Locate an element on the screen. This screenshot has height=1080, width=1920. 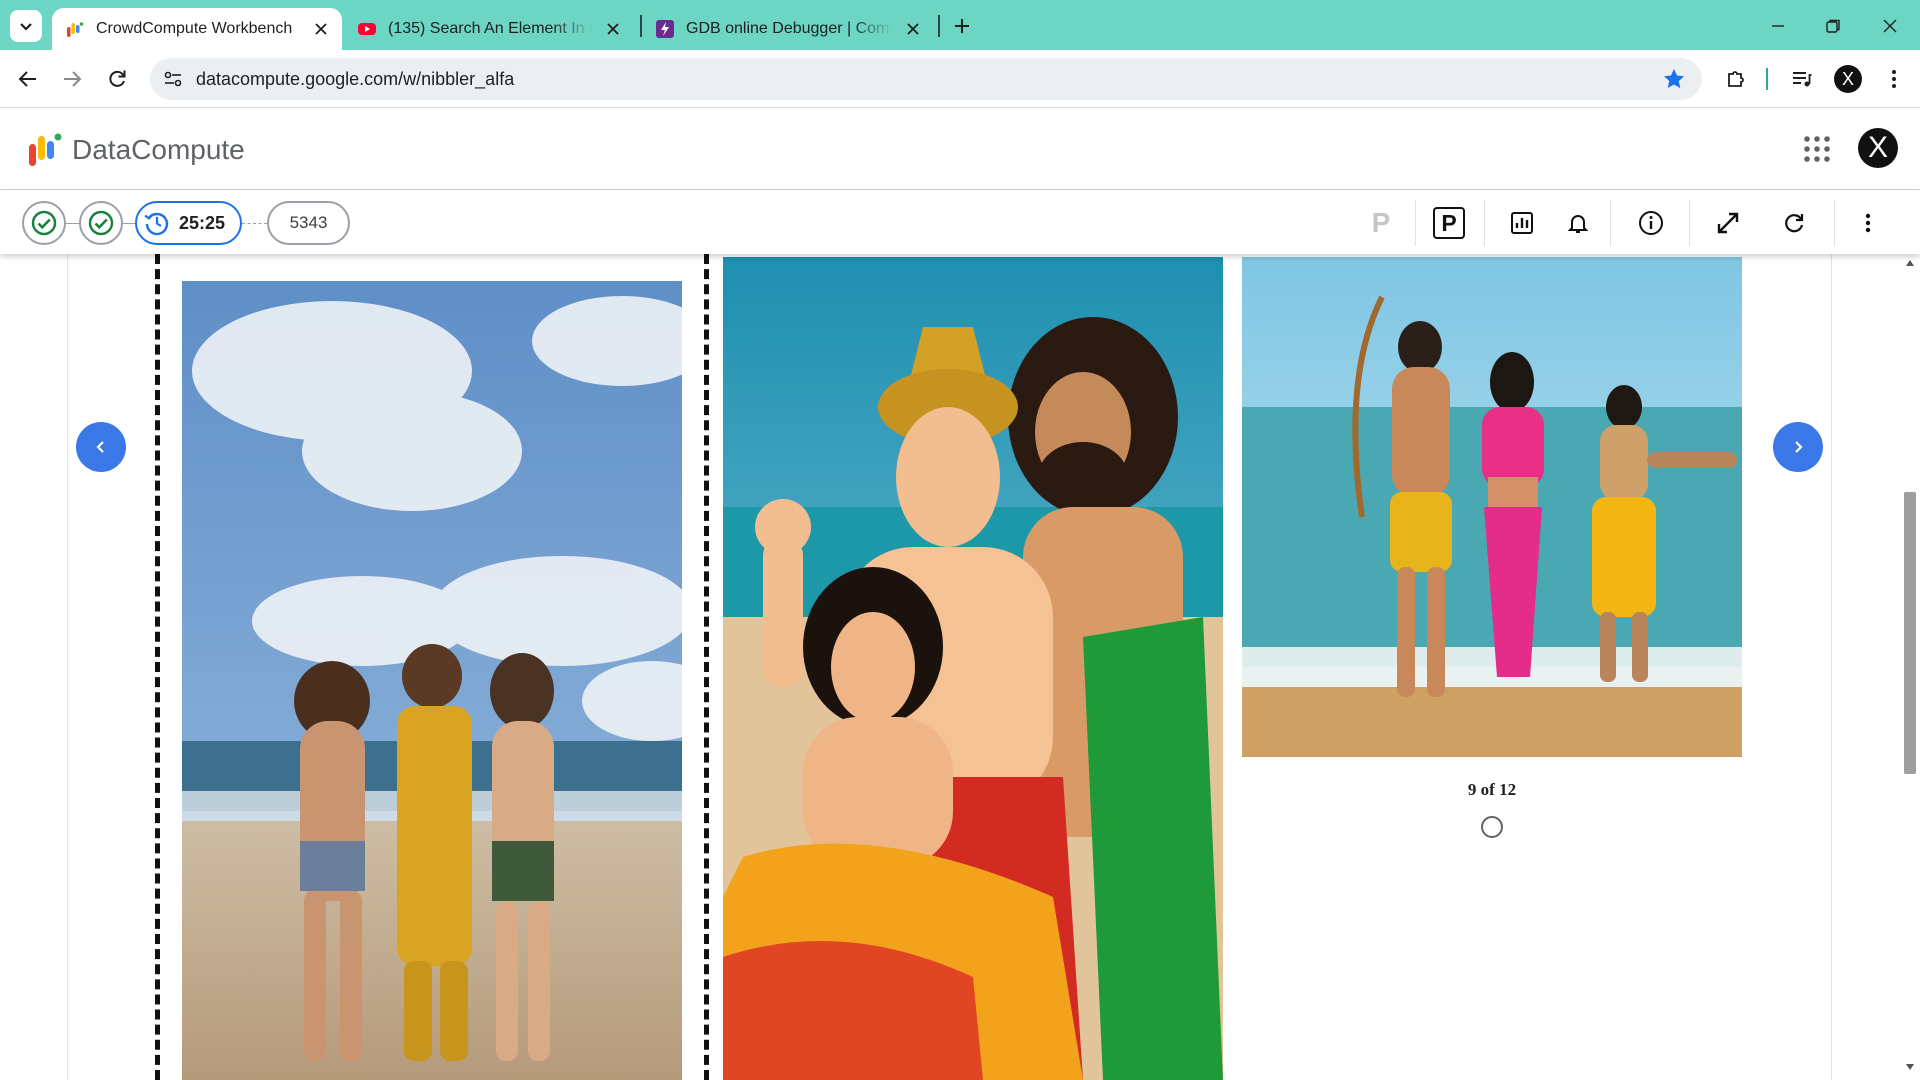
app-header: DataCompute X is located at coordinates (960, 149).